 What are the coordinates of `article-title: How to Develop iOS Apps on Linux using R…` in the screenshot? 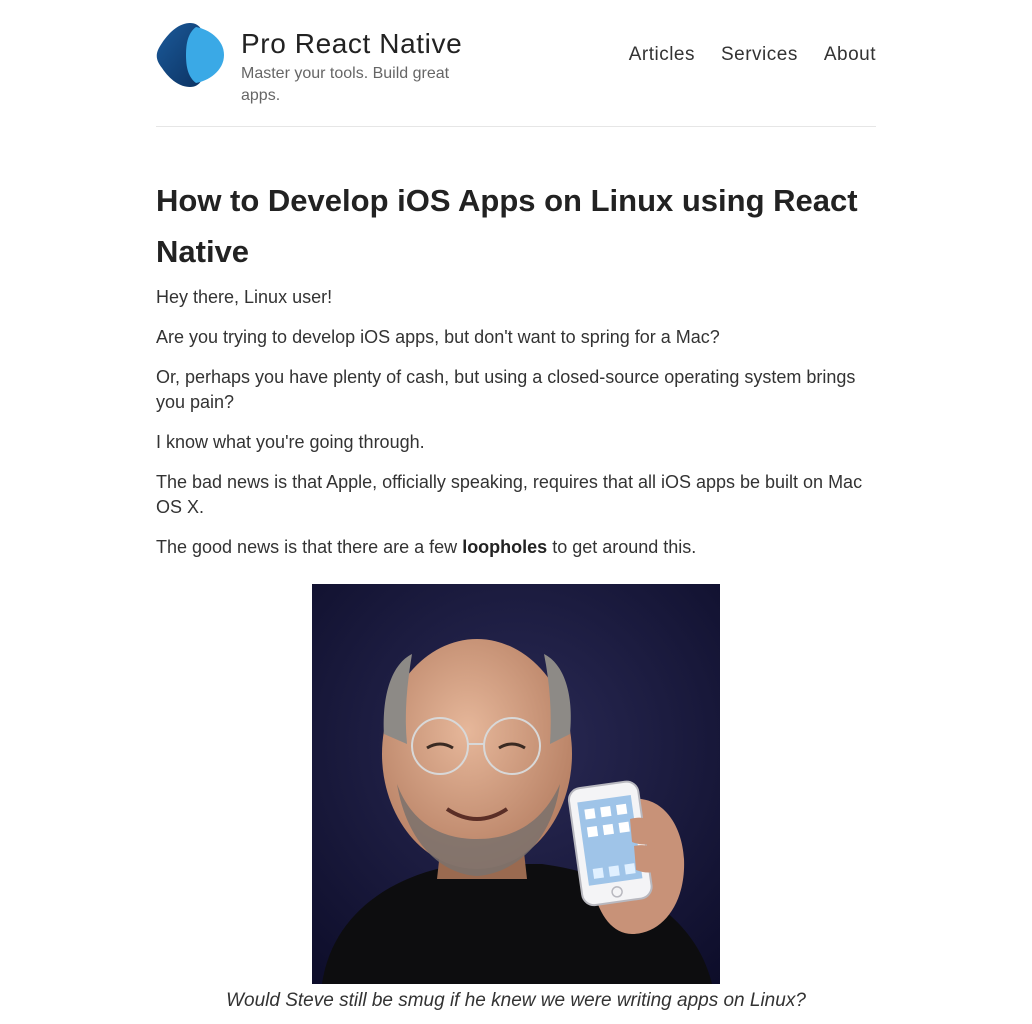 It's located at (507, 226).